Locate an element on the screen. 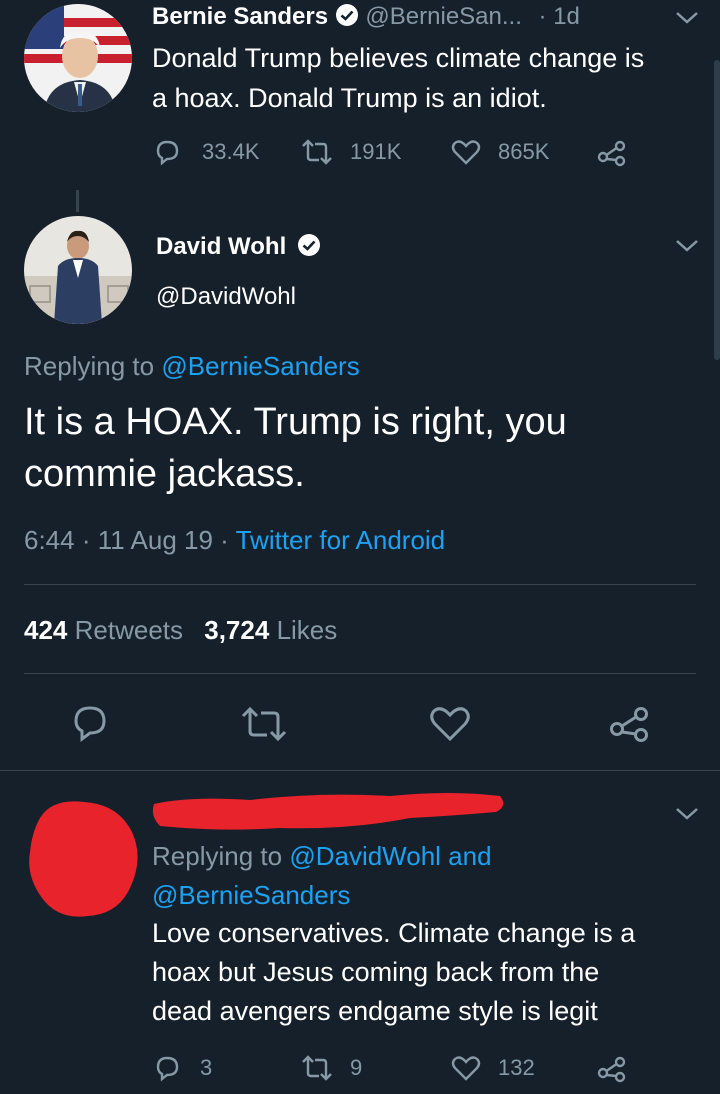 Image resolution: width=720 pixels, height=1094 pixels. retweet-button: 191K is located at coordinates (350, 152).